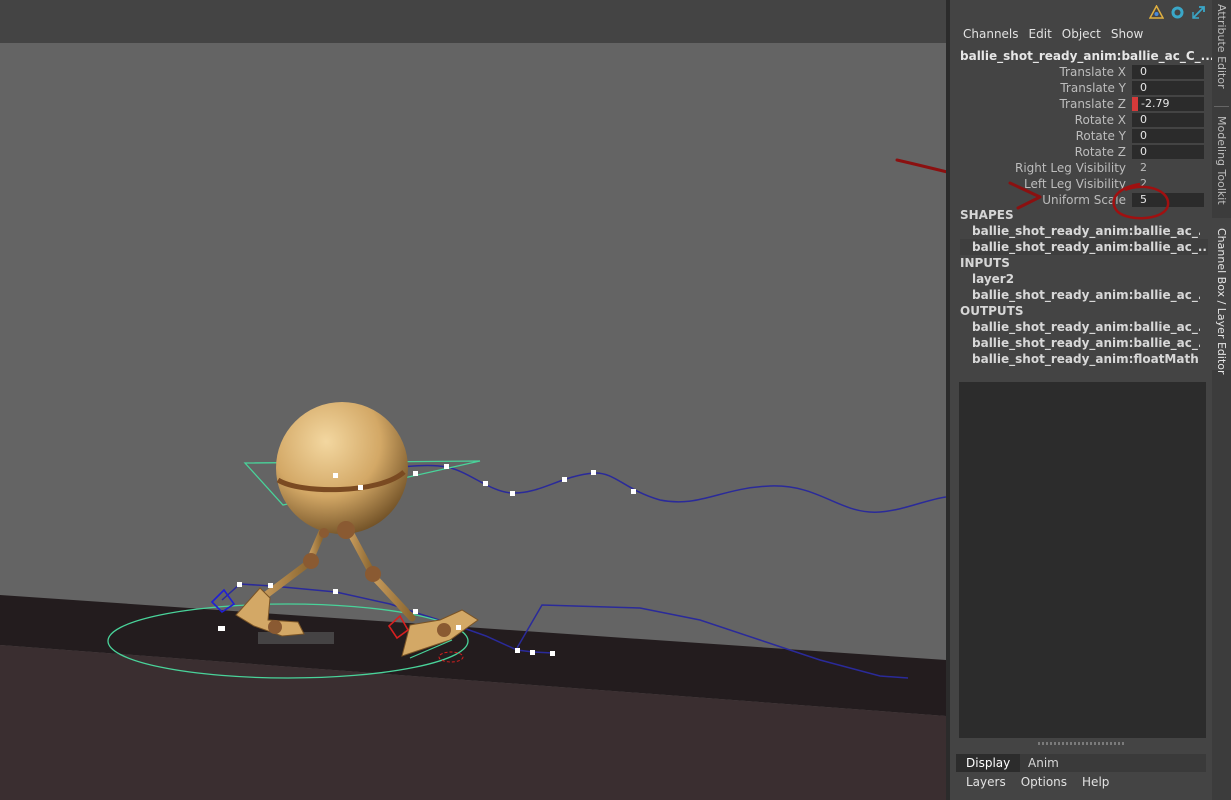 Image resolution: width=1231 pixels, height=800 pixels. Describe the element at coordinates (987, 215) in the screenshot. I see `shapes-heading: SHAPES` at that location.